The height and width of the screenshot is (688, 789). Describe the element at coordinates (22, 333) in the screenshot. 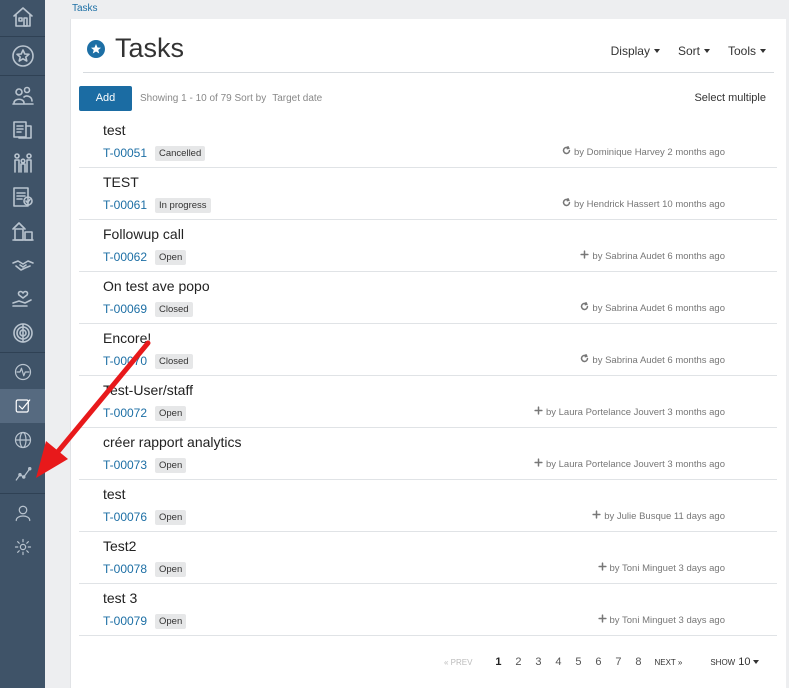

I see `sidebar-item-identity` at that location.